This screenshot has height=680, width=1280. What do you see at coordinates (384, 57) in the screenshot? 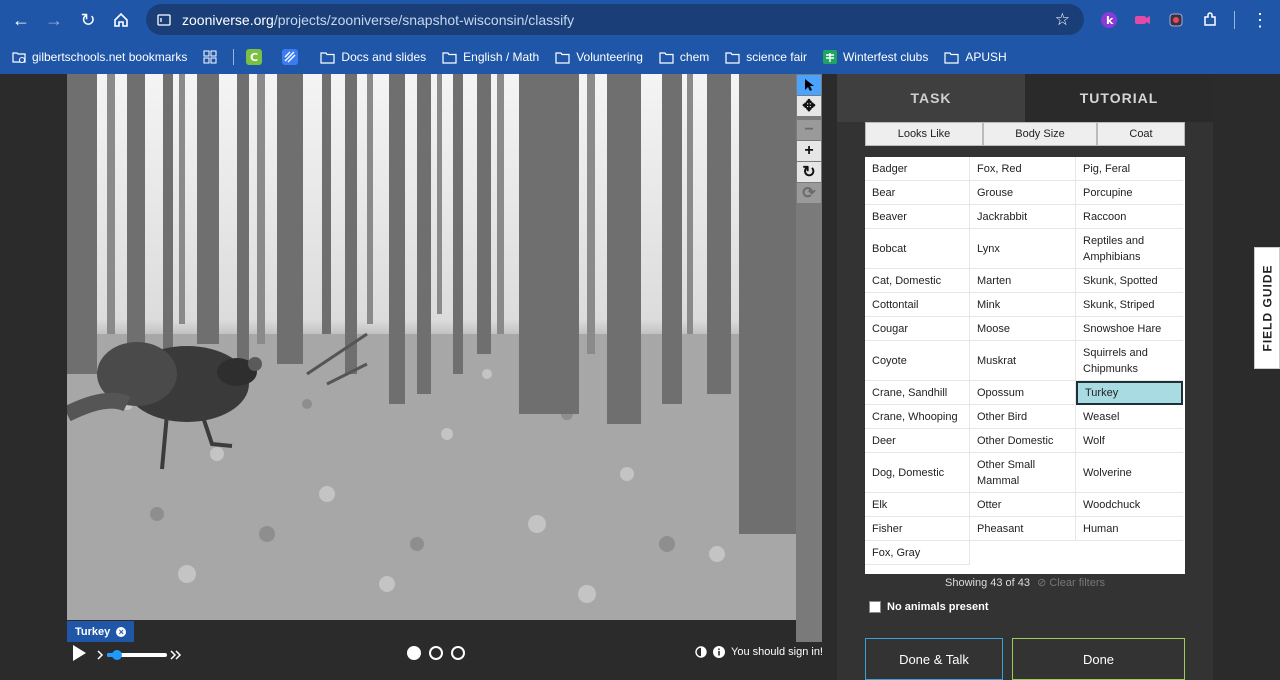
I see `bookmark-label: Docs and slides` at bounding box center [384, 57].